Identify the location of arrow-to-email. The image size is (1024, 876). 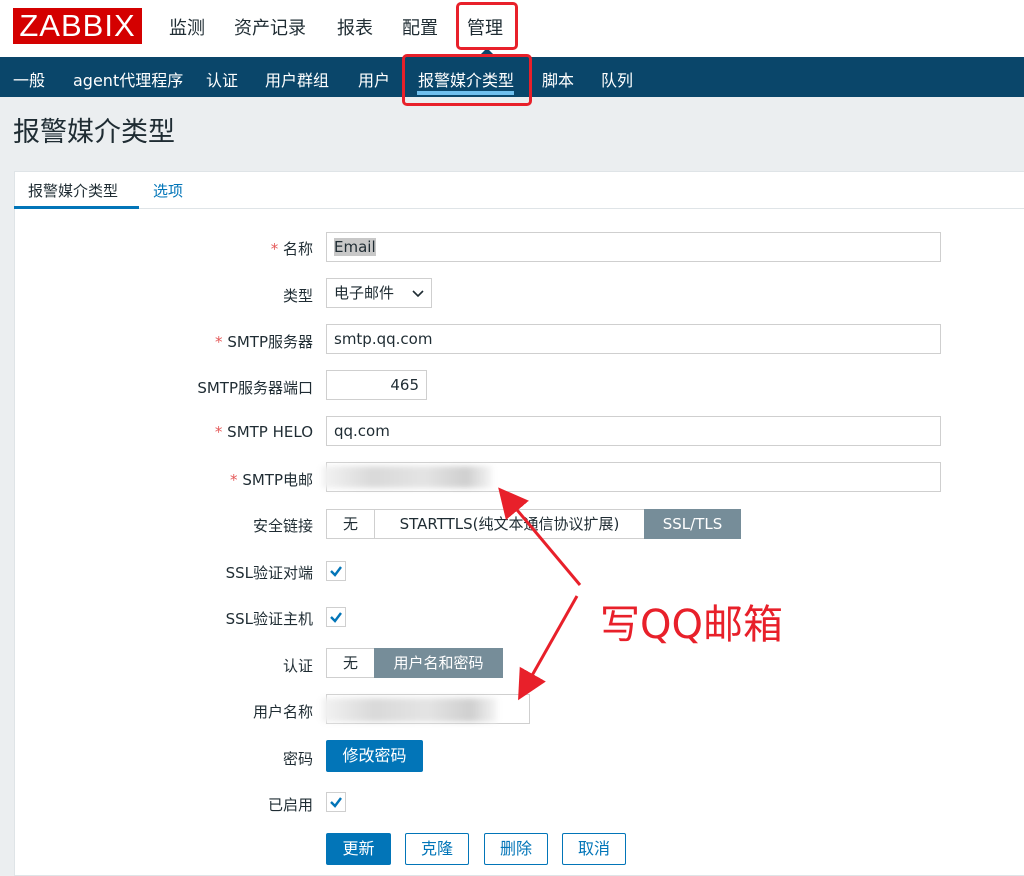
(540, 536).